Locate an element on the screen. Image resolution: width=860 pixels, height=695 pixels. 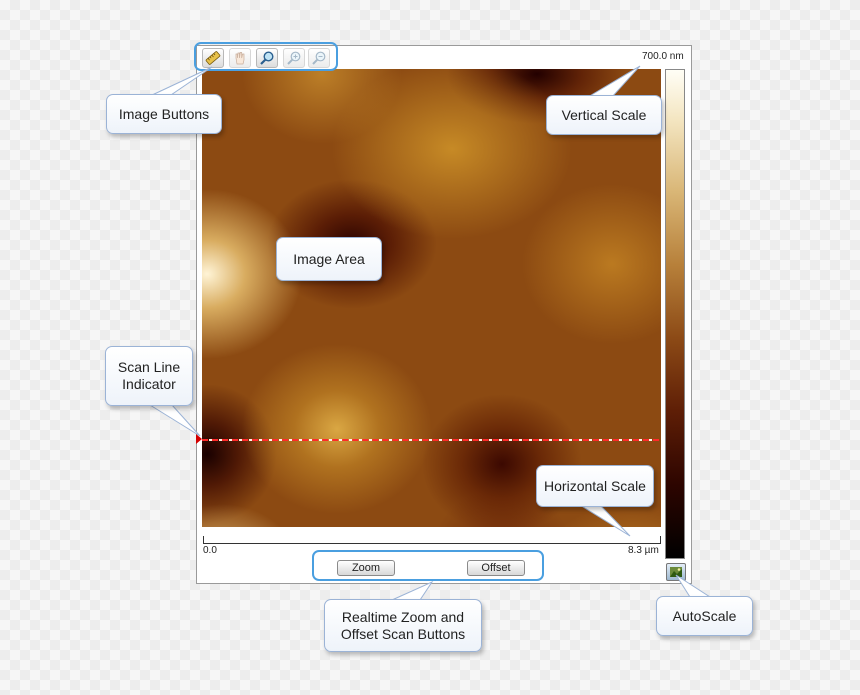
pointer-scan-buttons is located at coordinates (412, 590).